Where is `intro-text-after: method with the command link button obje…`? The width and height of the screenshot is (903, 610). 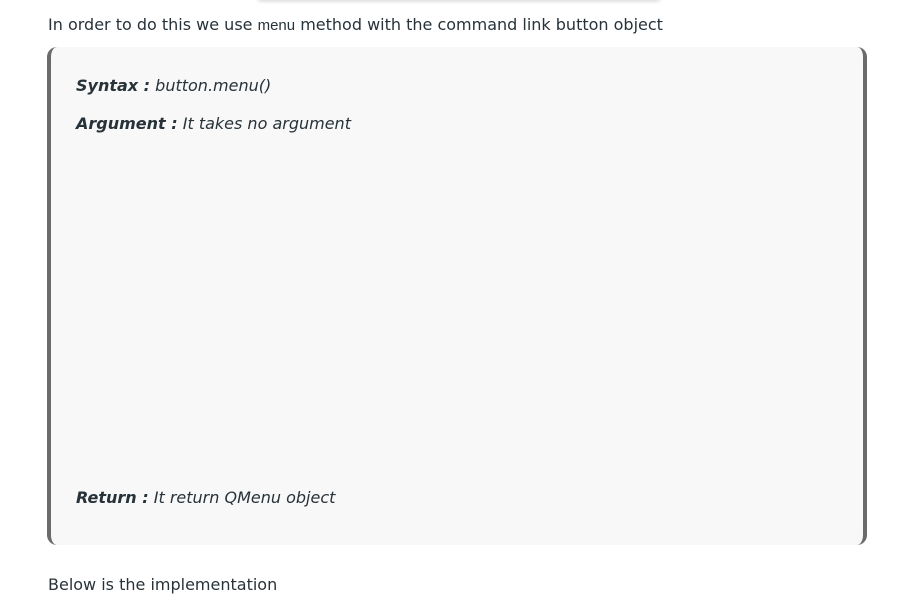 intro-text-after: method with the command link button obje… is located at coordinates (479, 24).